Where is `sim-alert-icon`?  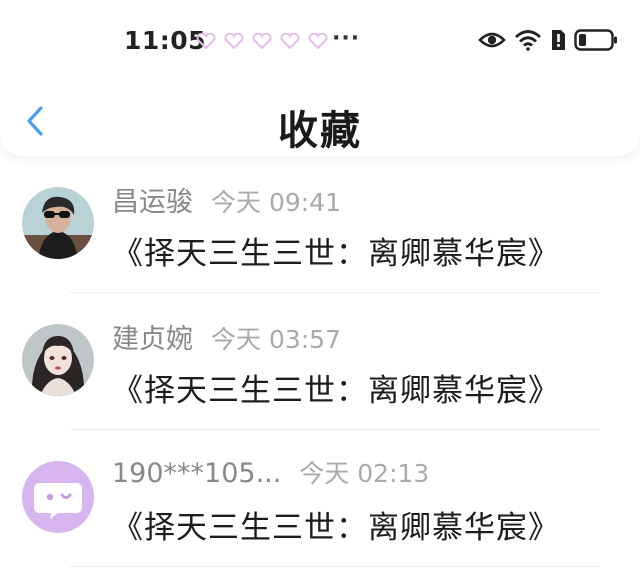
sim-alert-icon is located at coordinates (558, 40).